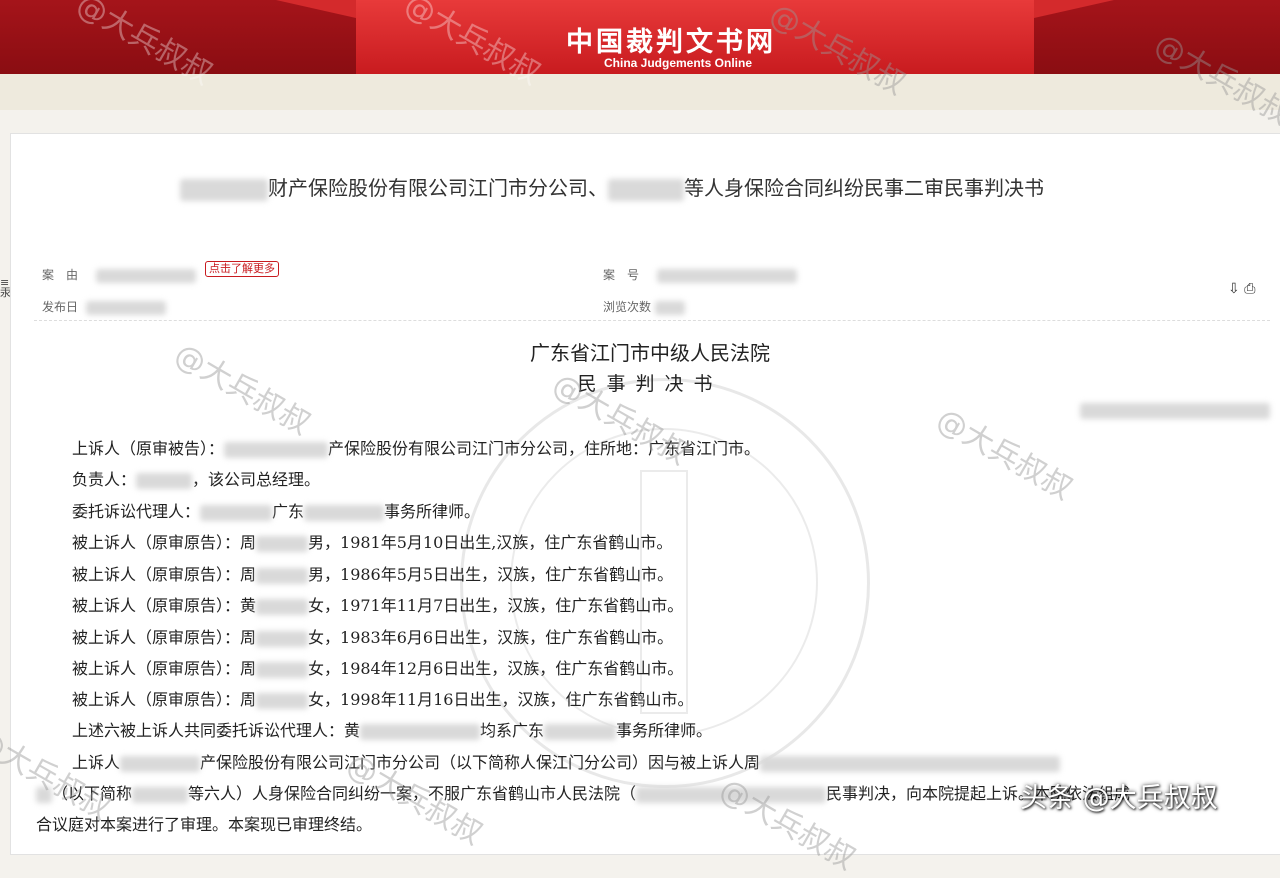 This screenshot has width=1280, height=878. What do you see at coordinates (92, 793) in the screenshot?
I see `line-text: （以下简称` at bounding box center [92, 793].